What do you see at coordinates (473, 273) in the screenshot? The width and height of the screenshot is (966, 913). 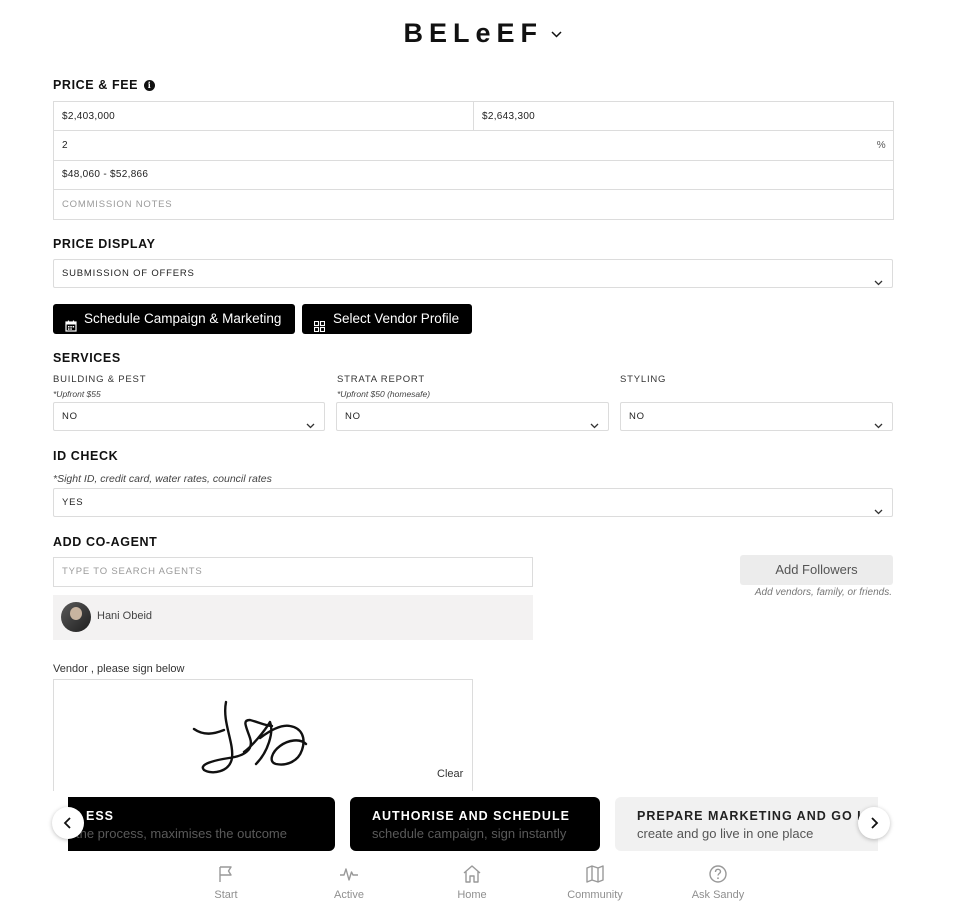 I see `price-display-select: SUBMISSION OF OFFERS` at bounding box center [473, 273].